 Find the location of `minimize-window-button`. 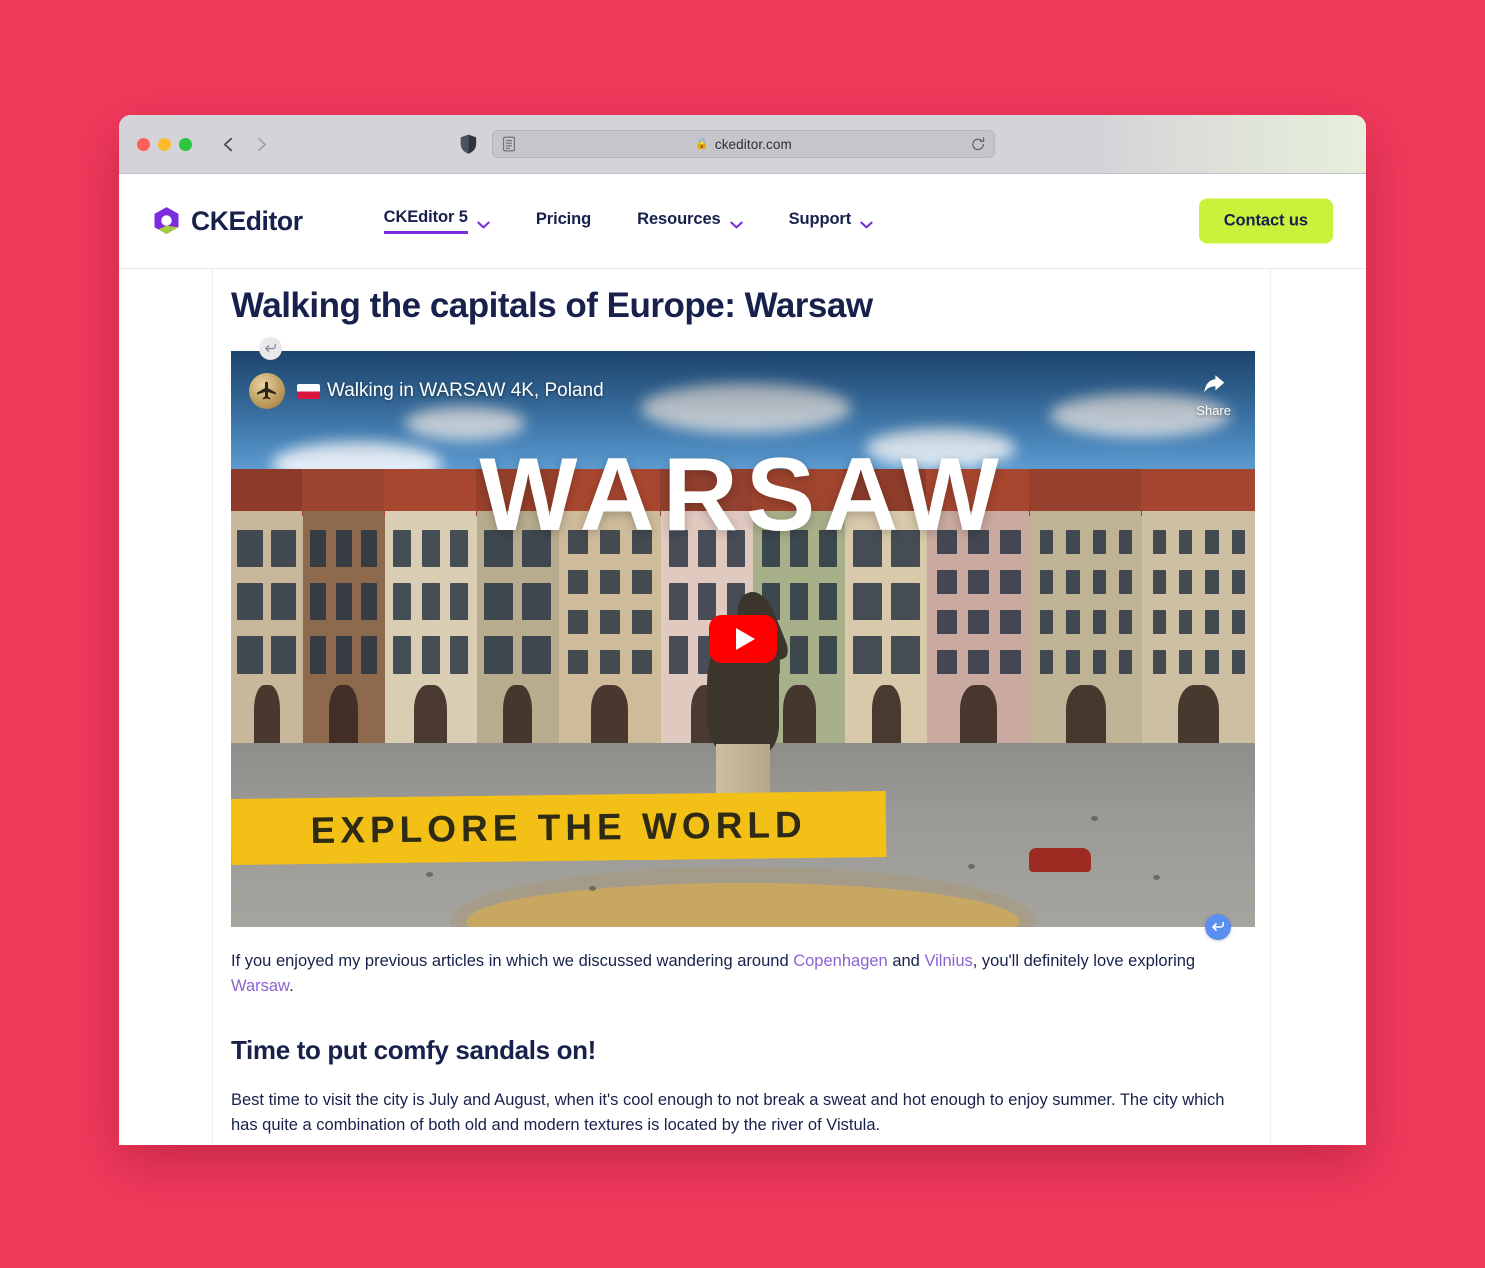

minimize-window-button is located at coordinates (164, 144).